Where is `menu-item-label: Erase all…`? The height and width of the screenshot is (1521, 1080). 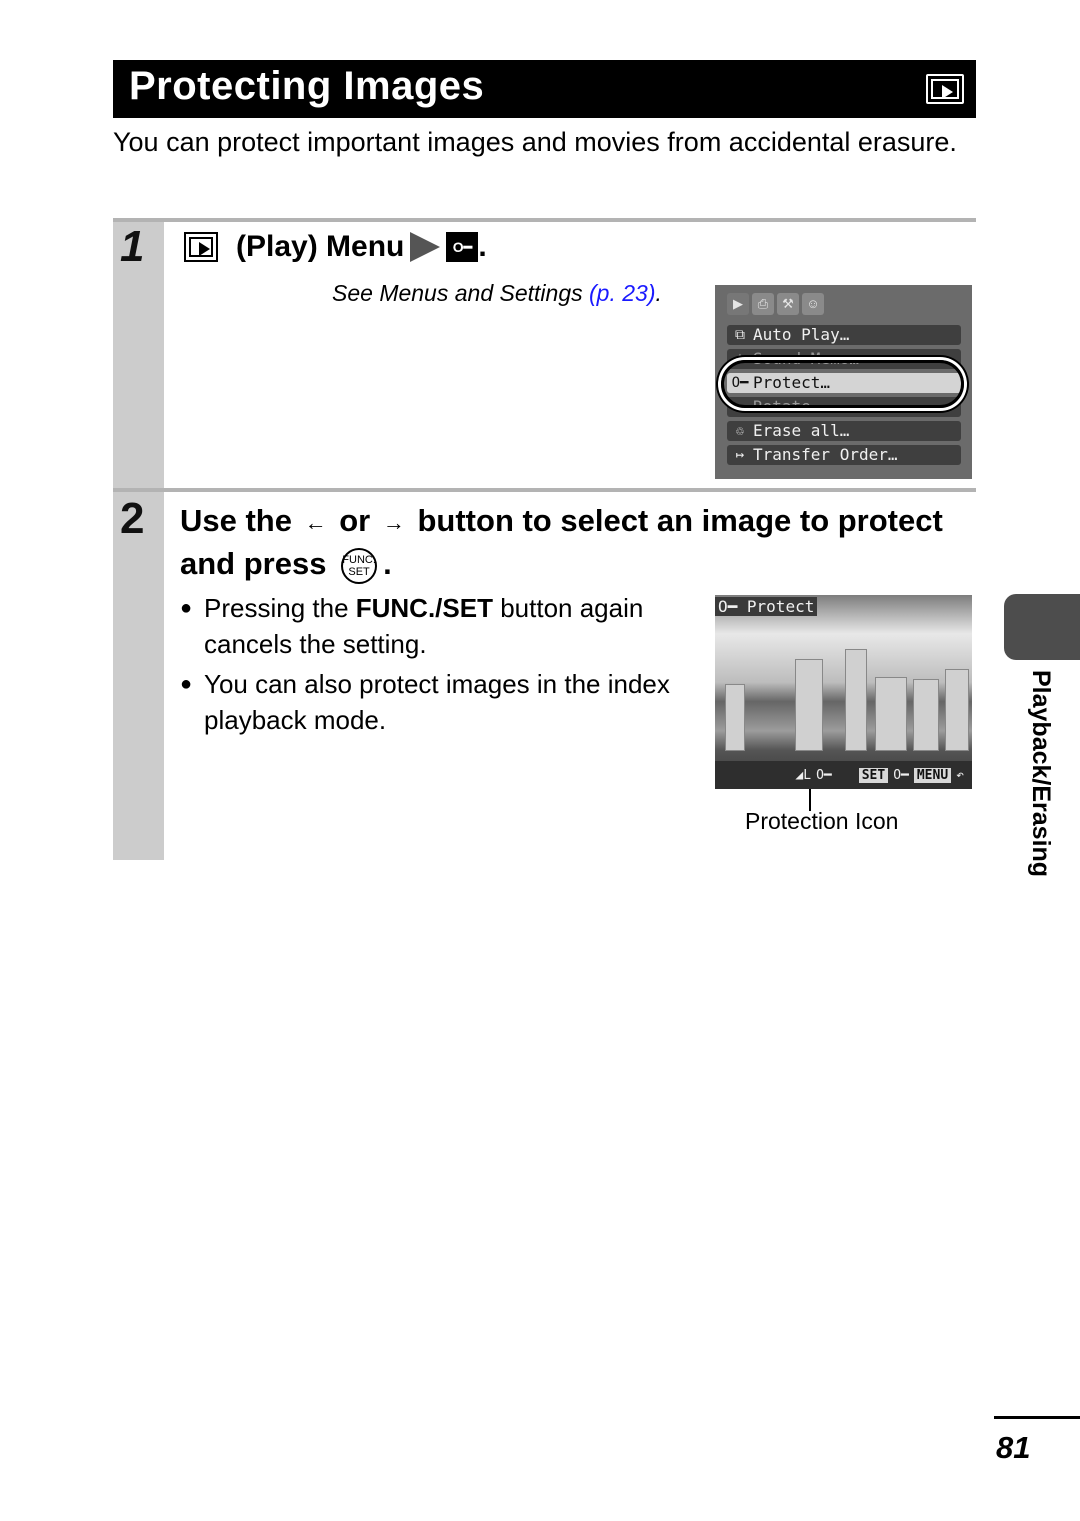 menu-item-label: Erase all… is located at coordinates (801, 430).